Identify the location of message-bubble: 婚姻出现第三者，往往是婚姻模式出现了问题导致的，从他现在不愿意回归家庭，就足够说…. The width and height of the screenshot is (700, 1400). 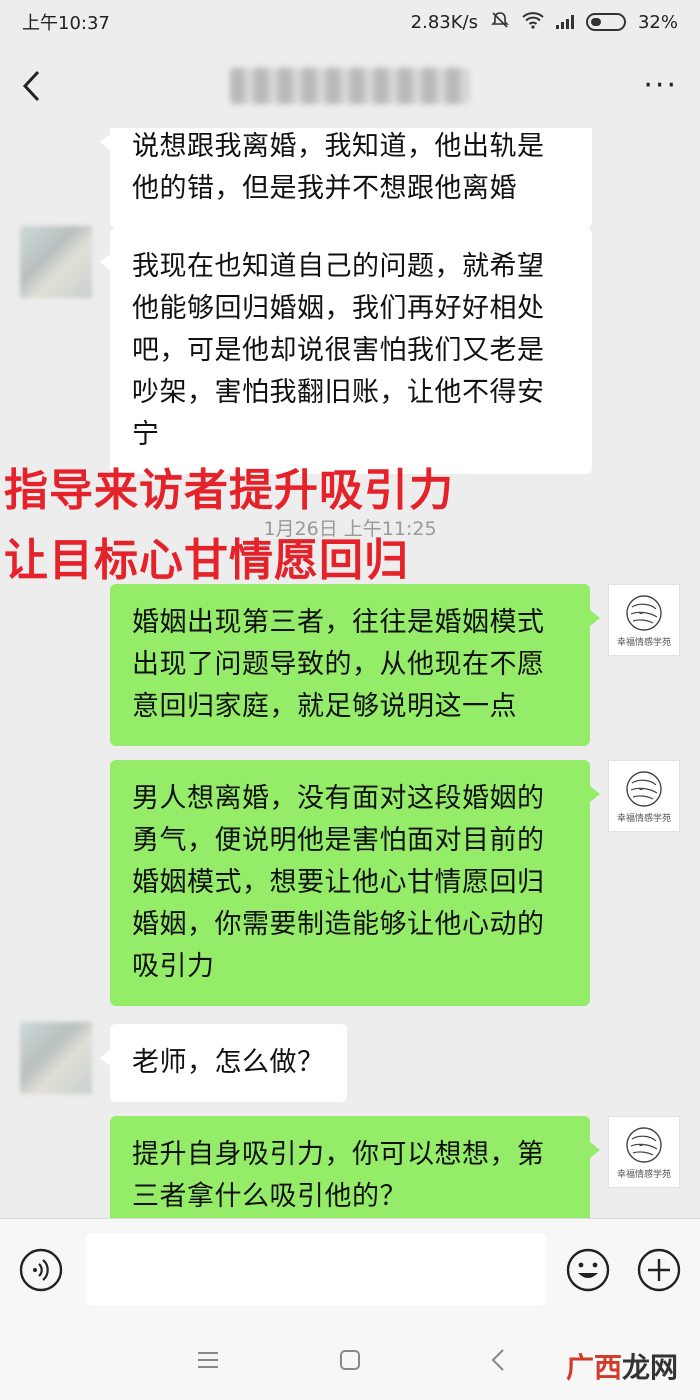
(355, 665).